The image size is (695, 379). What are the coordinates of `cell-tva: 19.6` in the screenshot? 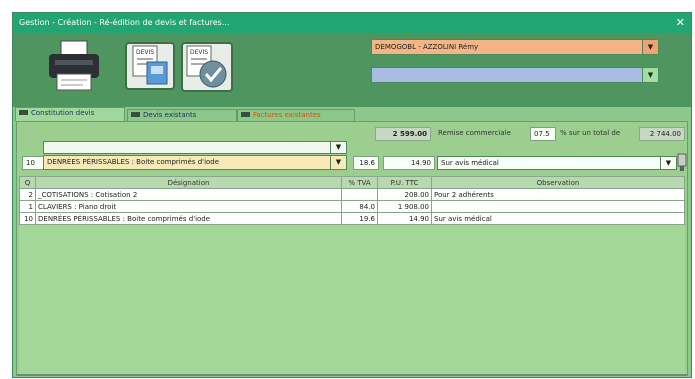 It's located at (359, 218).